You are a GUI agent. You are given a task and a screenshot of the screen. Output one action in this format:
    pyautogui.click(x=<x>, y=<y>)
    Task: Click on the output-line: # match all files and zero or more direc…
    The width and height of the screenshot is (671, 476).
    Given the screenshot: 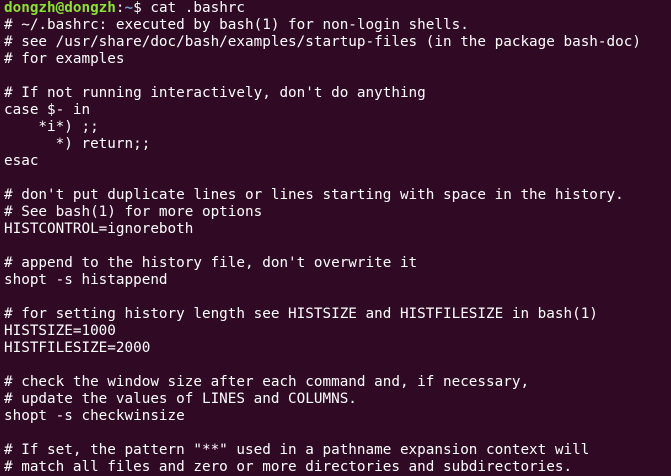 What is the action you would take?
    pyautogui.click(x=288, y=467)
    